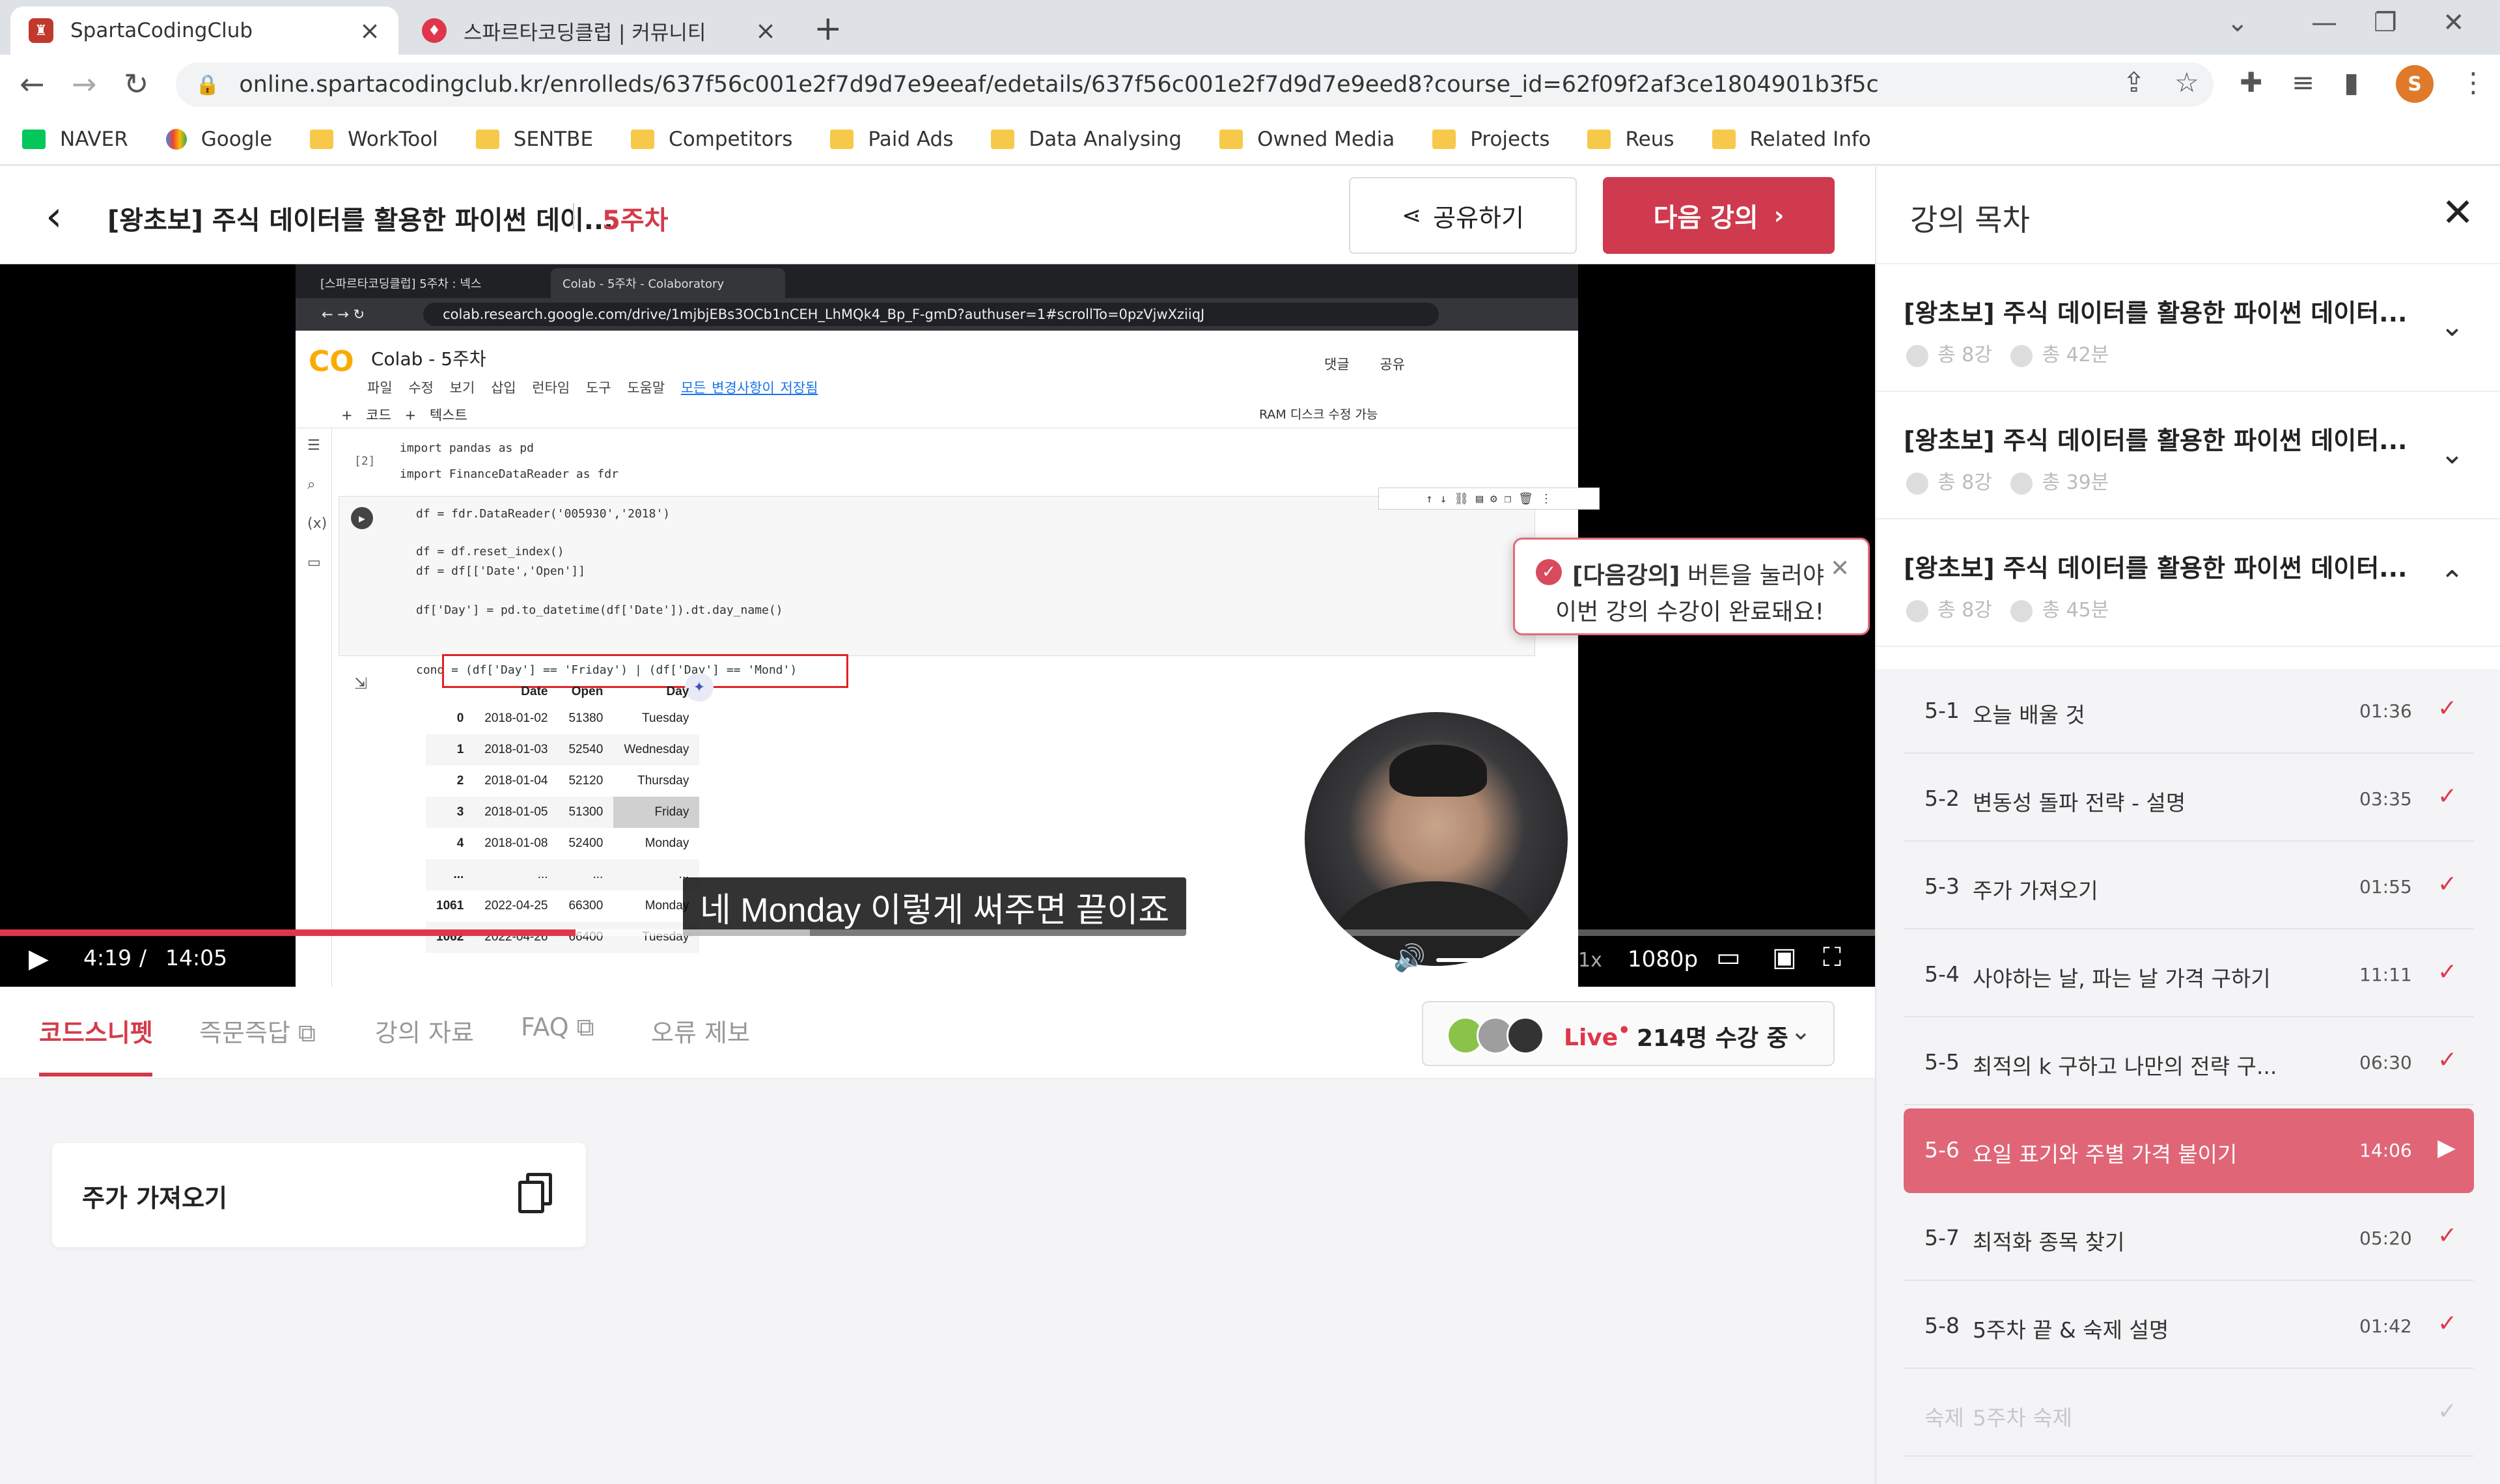 The height and width of the screenshot is (1484, 2500). Describe the element at coordinates (1663, 959) in the screenshot. I see `quality-selector: 1080p` at that location.